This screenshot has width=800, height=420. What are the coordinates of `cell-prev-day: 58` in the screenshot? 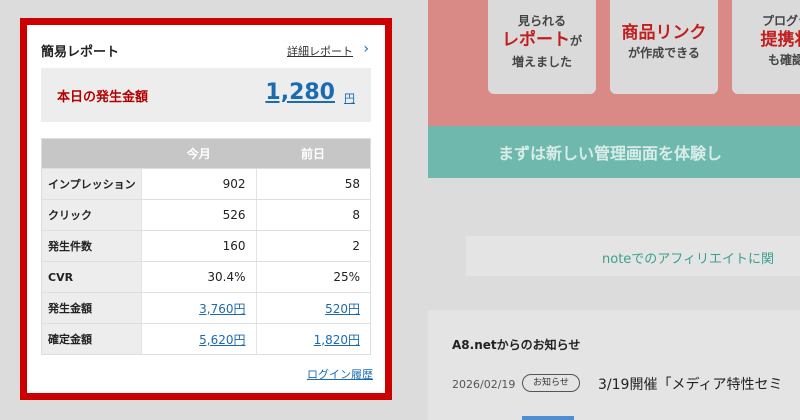 It's located at (313, 184).